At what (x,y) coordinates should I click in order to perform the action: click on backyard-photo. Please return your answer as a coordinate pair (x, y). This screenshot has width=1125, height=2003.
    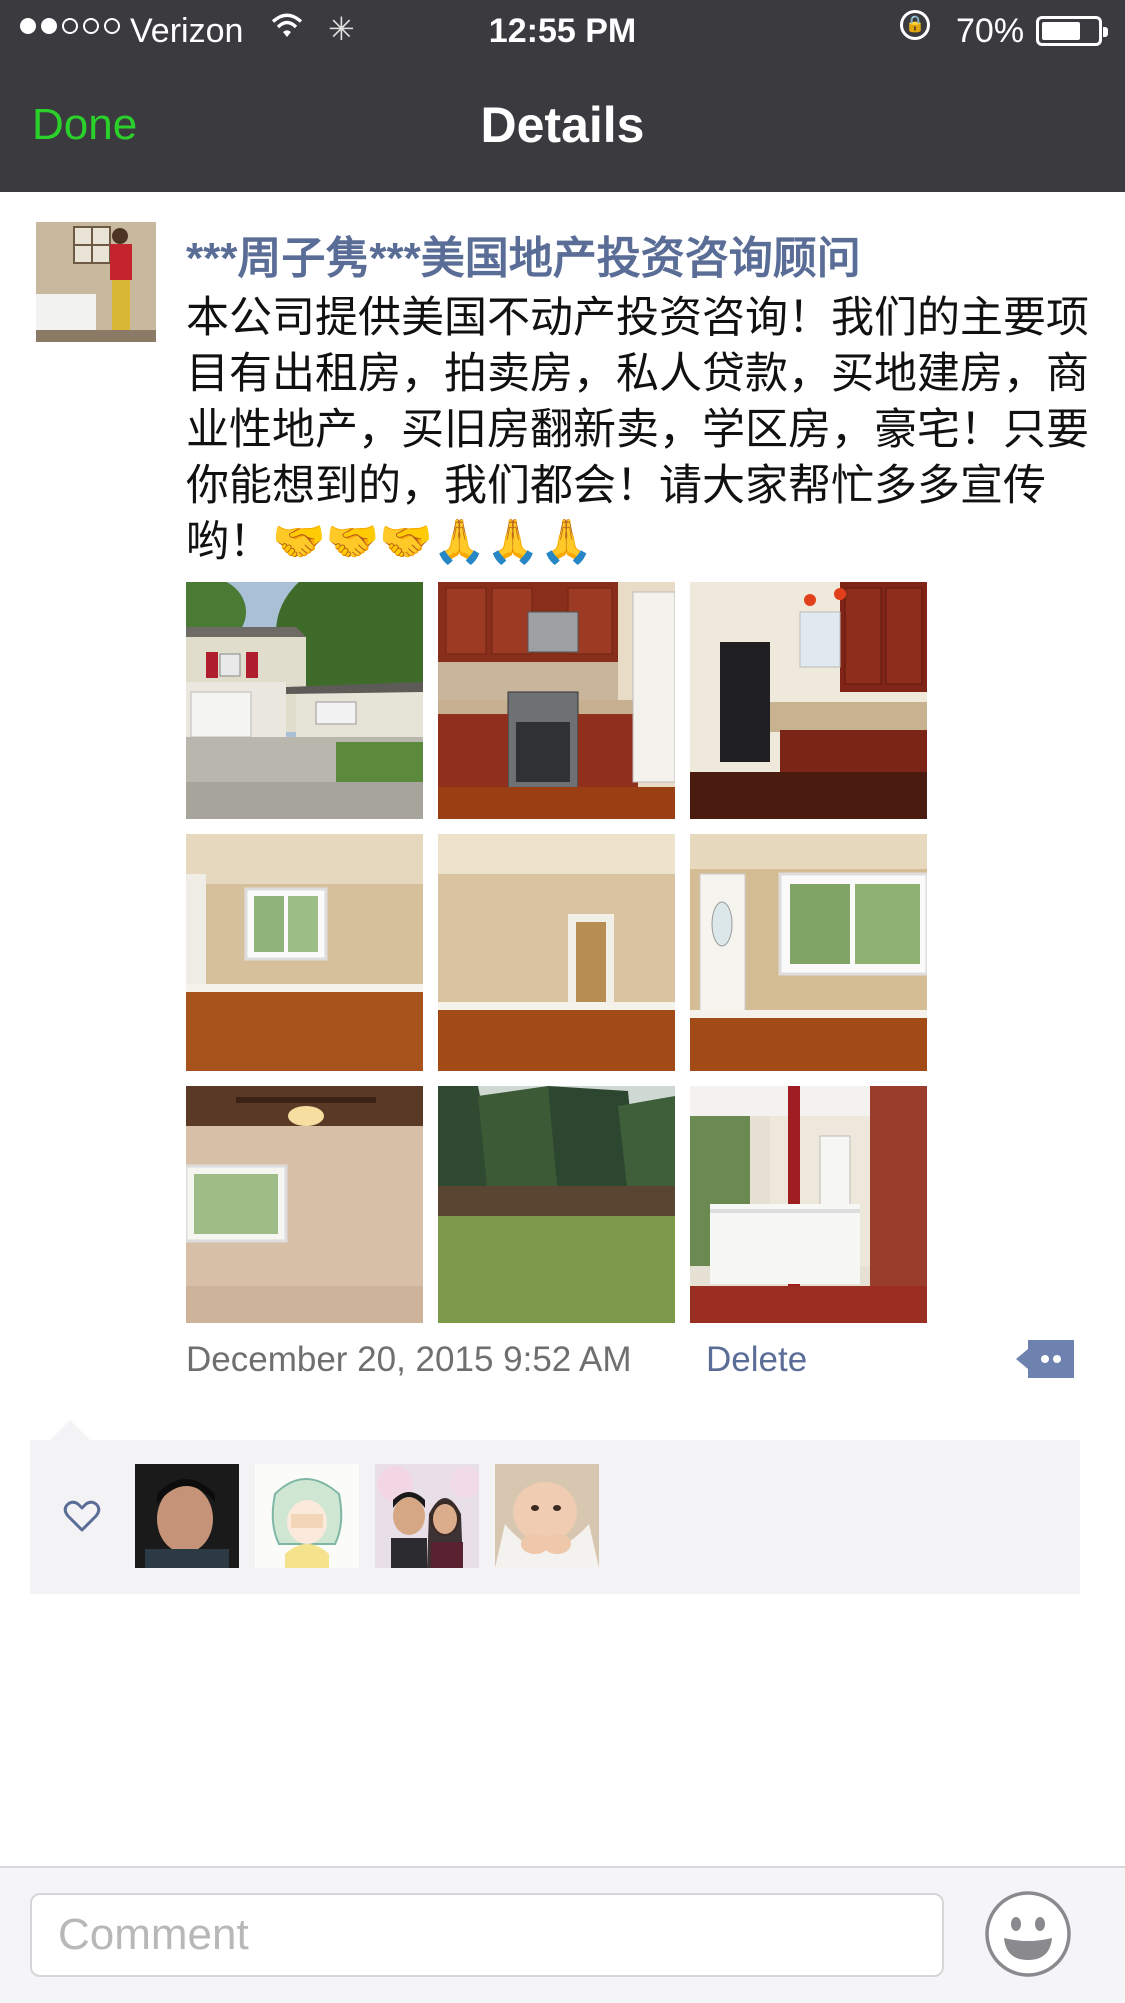
    Looking at the image, I should click on (556, 1204).